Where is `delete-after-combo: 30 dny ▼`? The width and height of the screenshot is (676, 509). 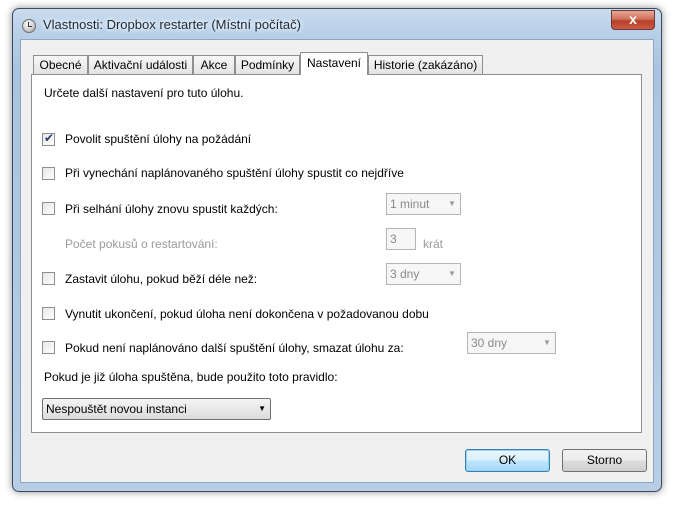
delete-after-combo: 30 dny ▼ is located at coordinates (511, 343).